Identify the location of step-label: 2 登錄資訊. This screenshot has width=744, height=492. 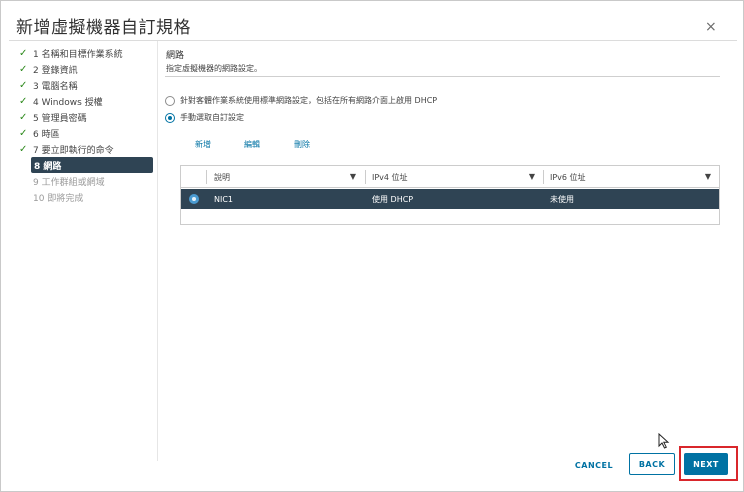
(55, 70).